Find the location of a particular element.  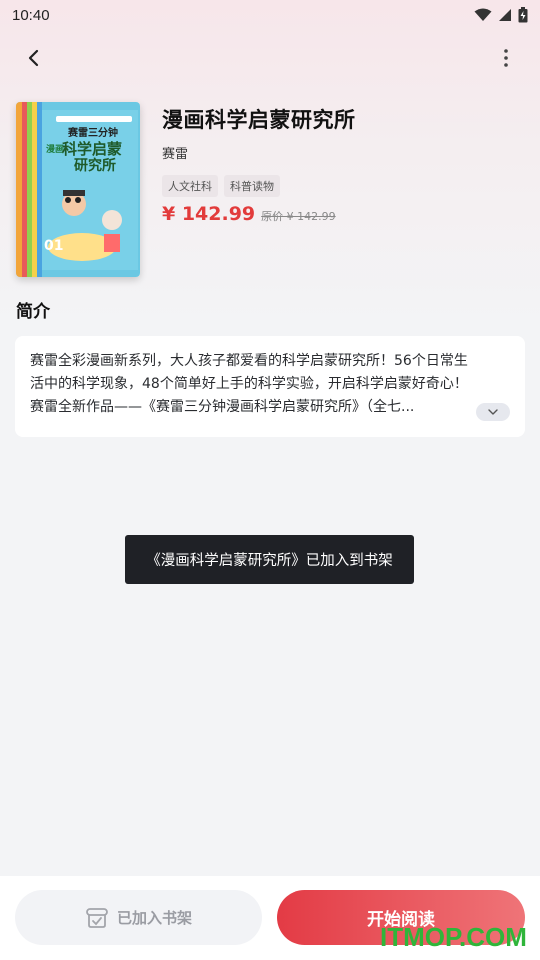

intro-line-2: 活中的科学现象，48个简单好上手的科学实验，开启科学启蒙好奇心！ is located at coordinates (249, 384).